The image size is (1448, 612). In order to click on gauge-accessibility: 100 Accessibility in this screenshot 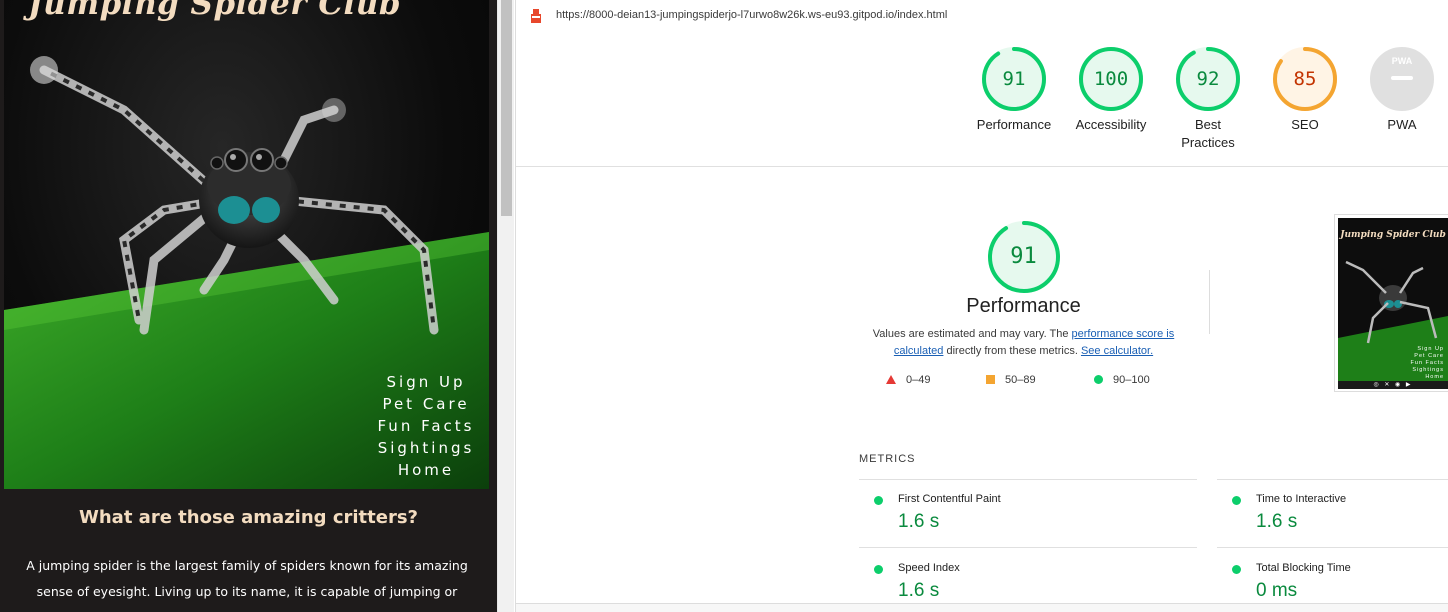, I will do `click(1111, 90)`.